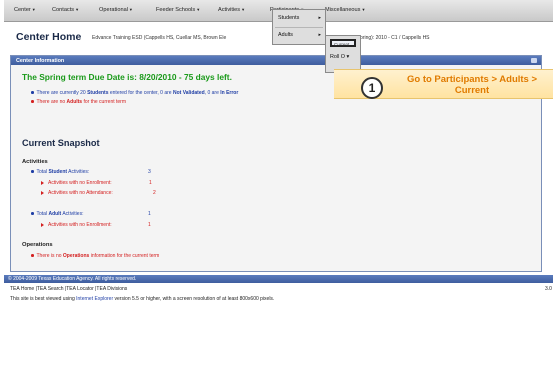  I want to click on row-text: Student, so click(58, 172).